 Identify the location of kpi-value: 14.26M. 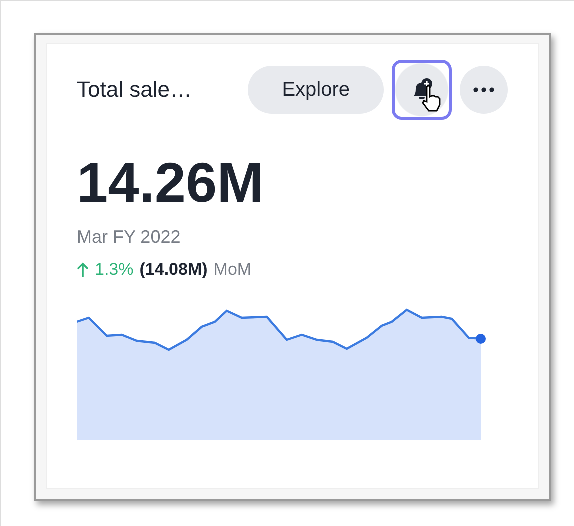
(171, 182).